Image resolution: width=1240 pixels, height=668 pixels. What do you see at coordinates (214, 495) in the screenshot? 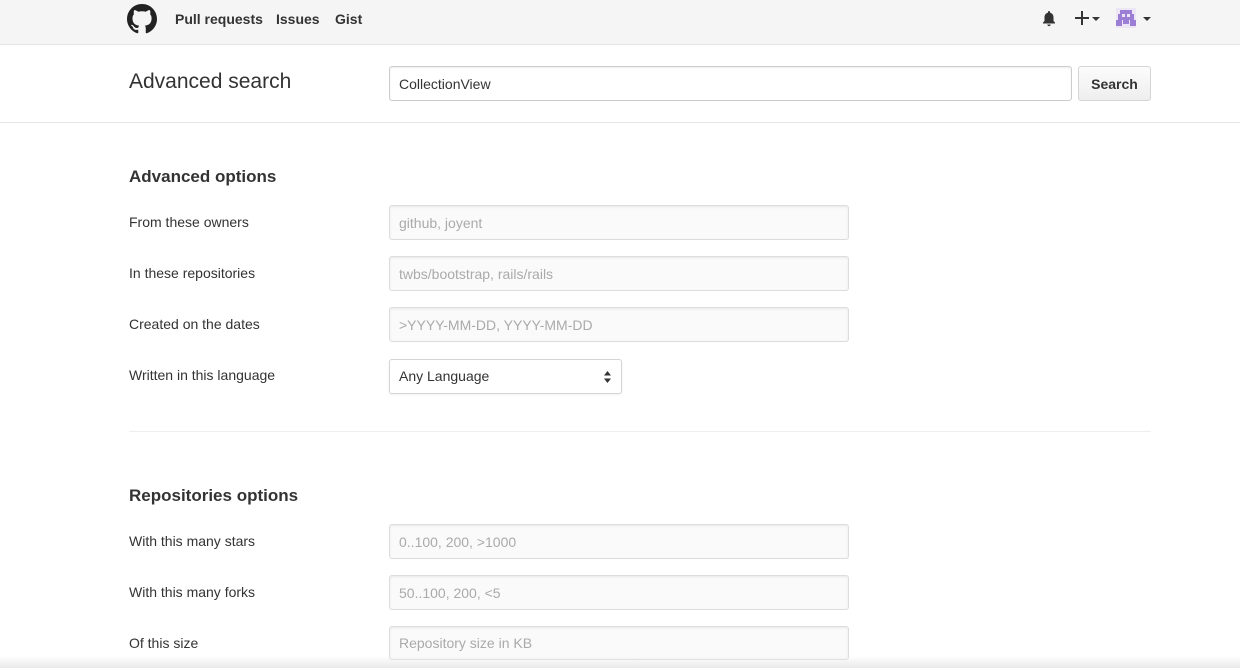
I see `repositories-options-heading: Repositories options` at bounding box center [214, 495].